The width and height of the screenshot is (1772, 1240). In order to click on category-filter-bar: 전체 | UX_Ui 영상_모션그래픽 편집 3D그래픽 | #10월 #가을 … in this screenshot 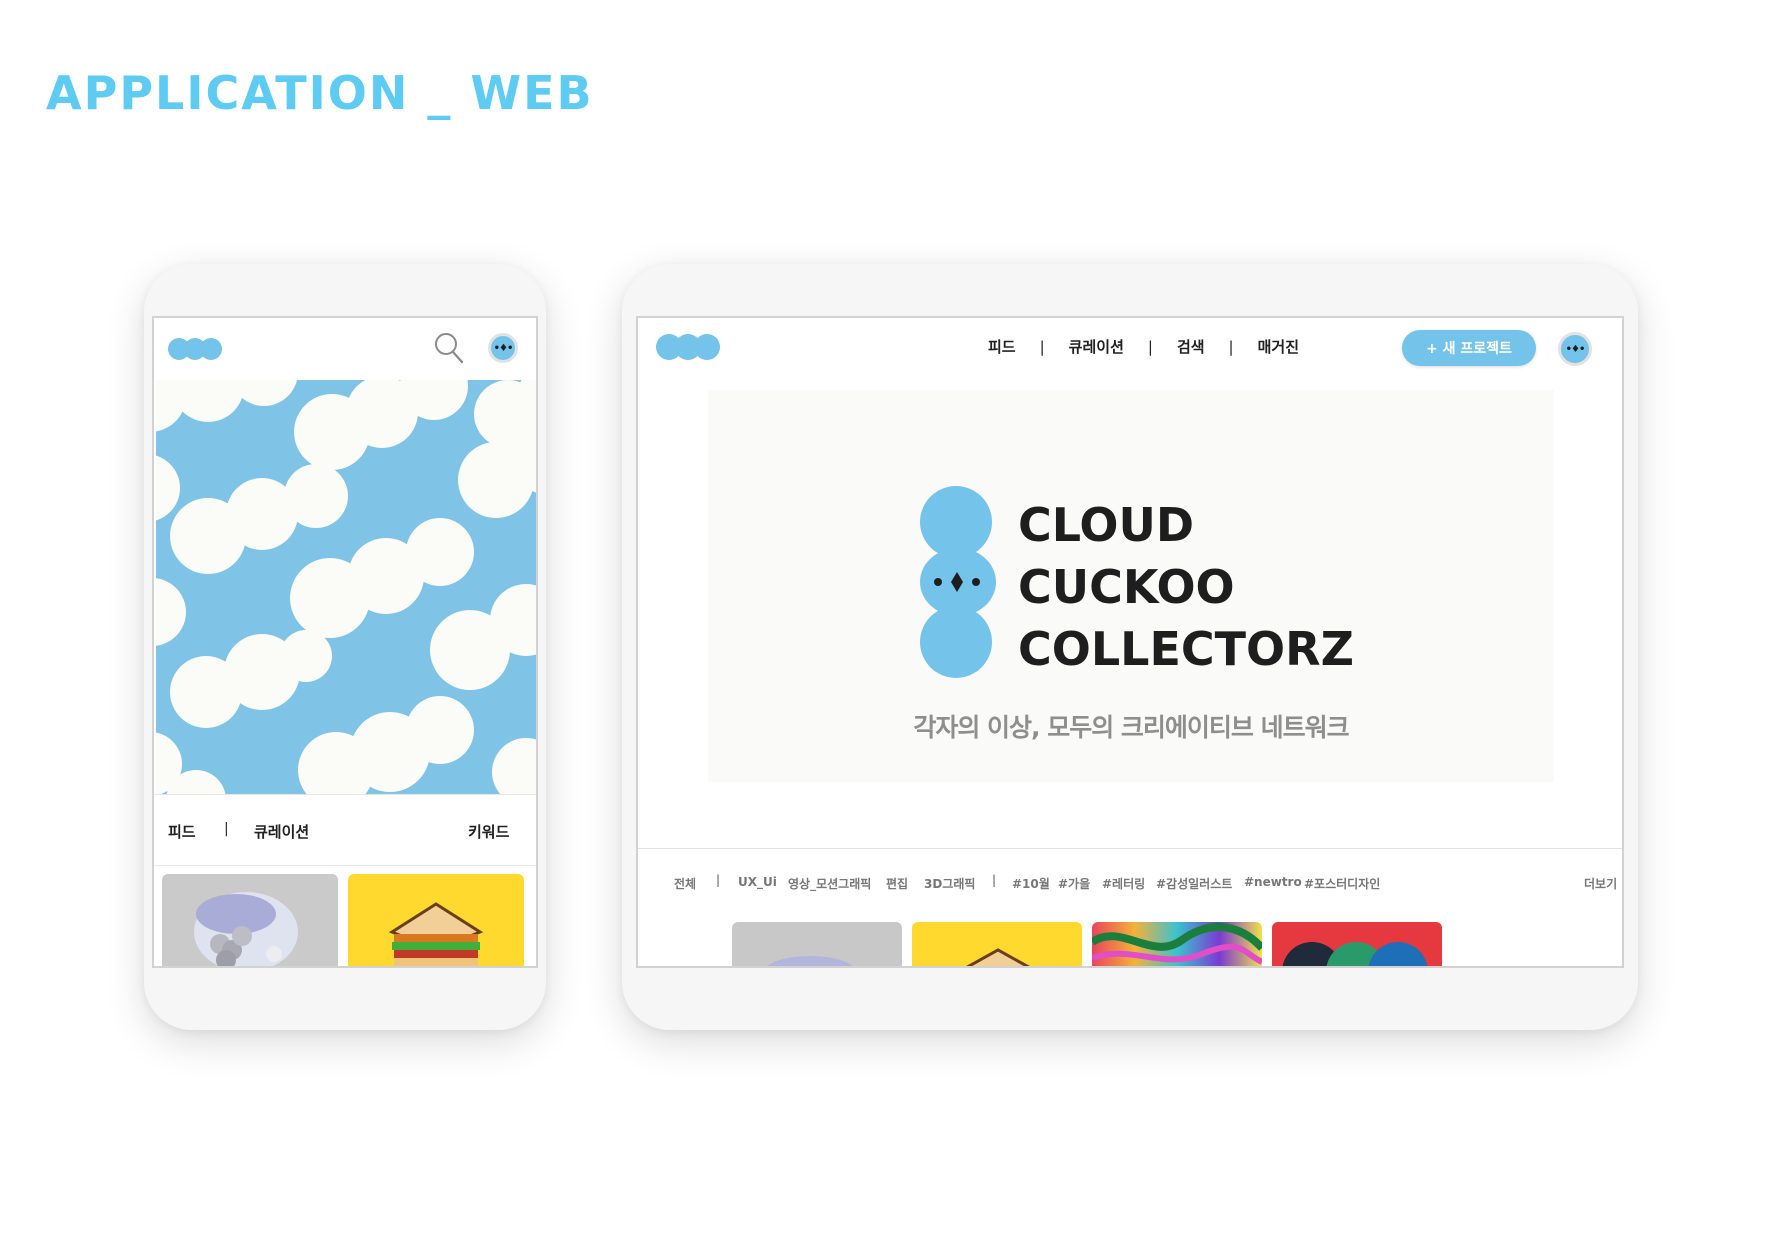, I will do `click(1130, 882)`.